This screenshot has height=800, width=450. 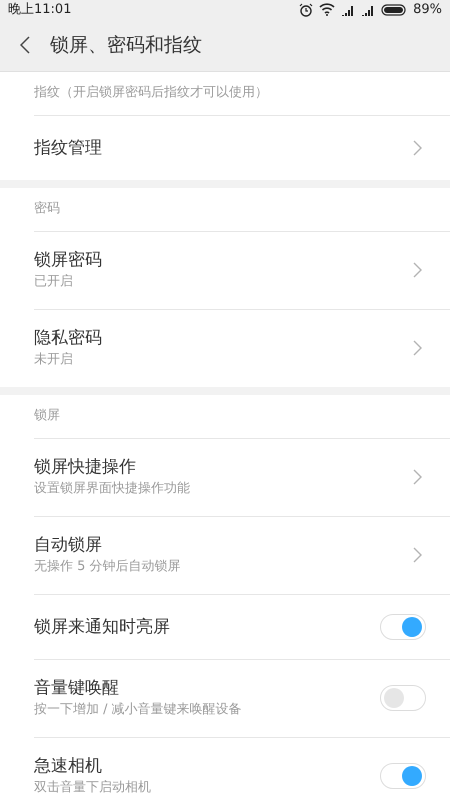 What do you see at coordinates (54, 360) in the screenshot?
I see `row-subtitle: 未开启` at bounding box center [54, 360].